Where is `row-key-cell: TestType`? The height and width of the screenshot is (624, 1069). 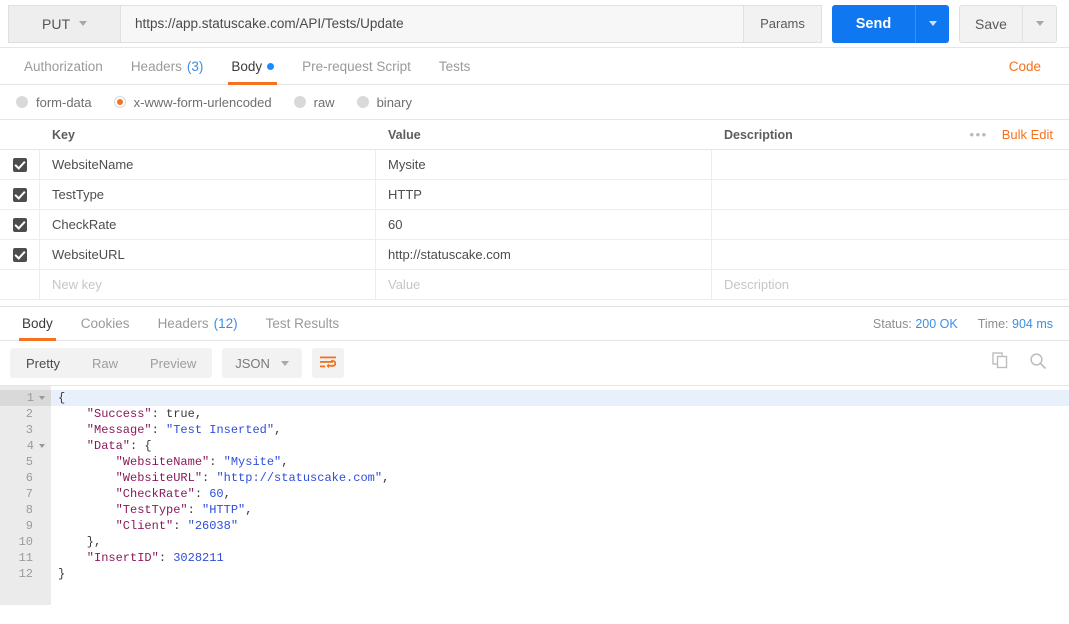
row-key-cell: TestType is located at coordinates (208, 194).